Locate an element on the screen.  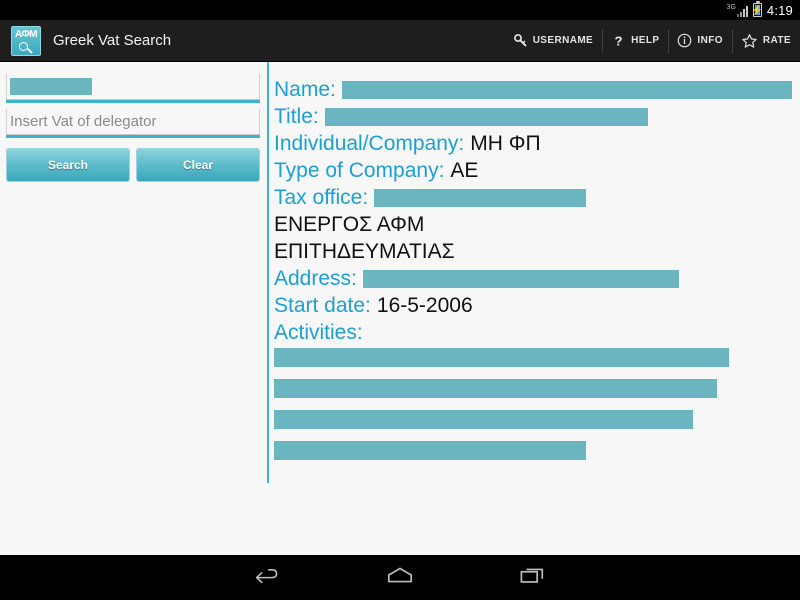
result-label-name: Name: is located at coordinates (305, 89).